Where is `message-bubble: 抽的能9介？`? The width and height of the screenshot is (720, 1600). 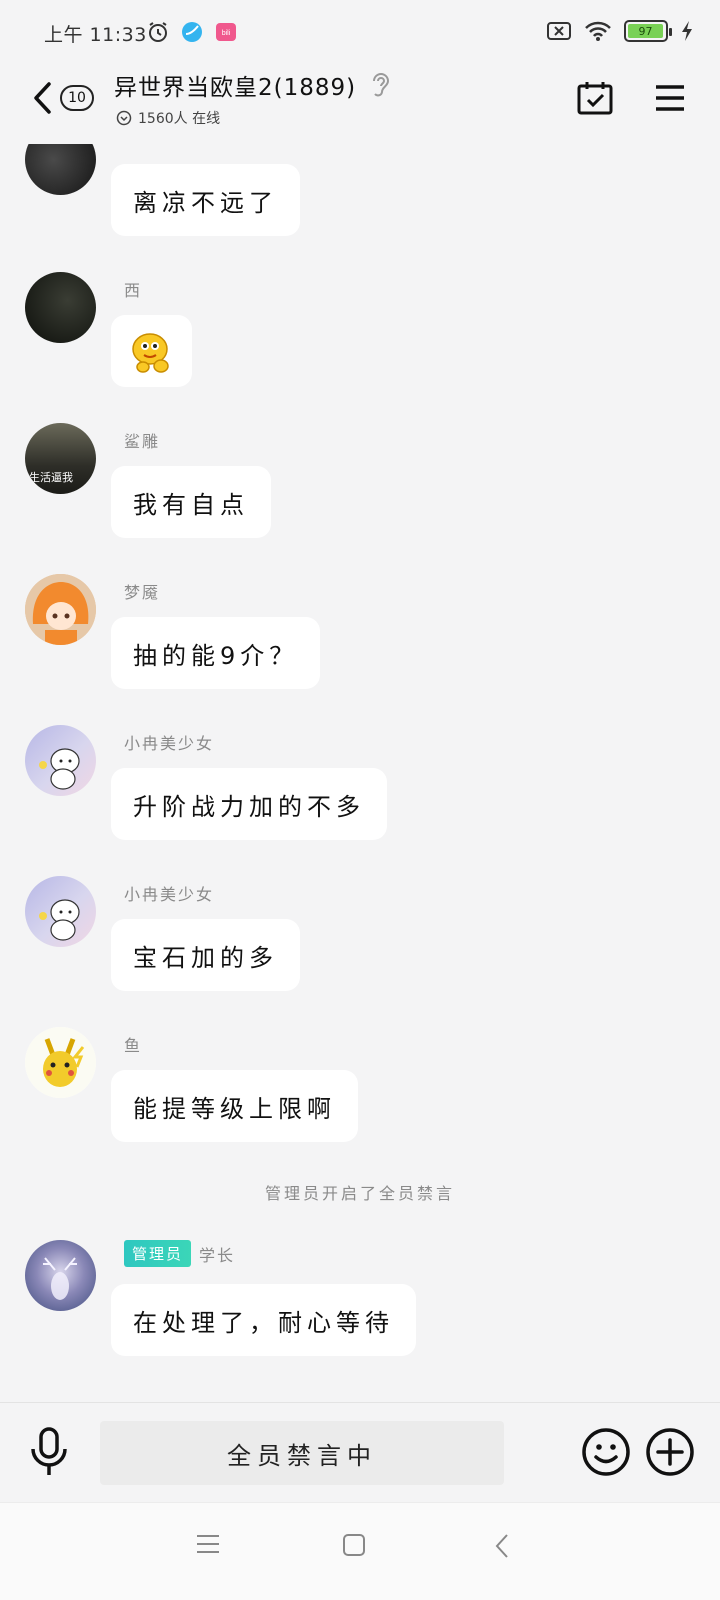 message-bubble: 抽的能9介？ is located at coordinates (216, 653).